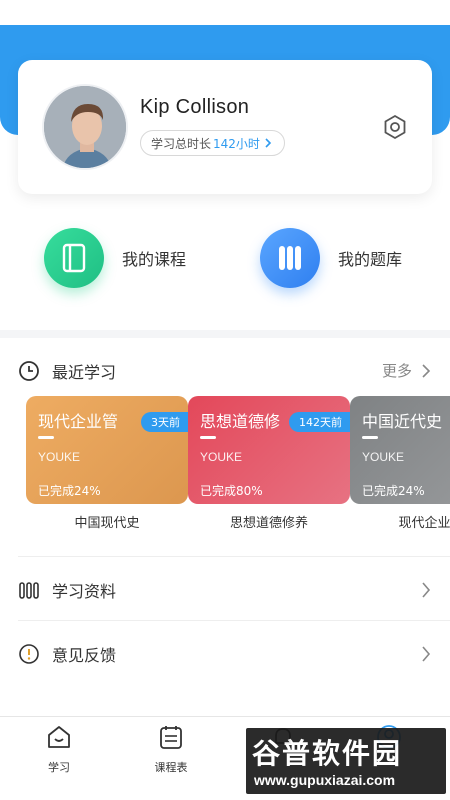 This screenshot has width=450, height=800. What do you see at coordinates (164, 422) in the screenshot?
I see `course-badge: 3天前` at bounding box center [164, 422].